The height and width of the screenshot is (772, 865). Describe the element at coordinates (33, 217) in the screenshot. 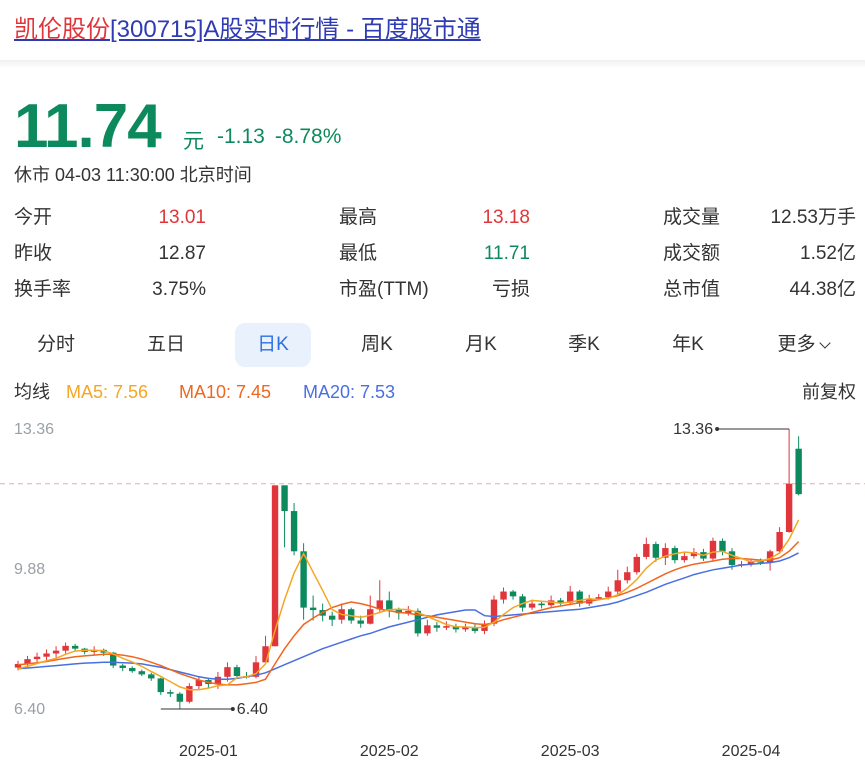

I see `stat-label: 今开` at that location.